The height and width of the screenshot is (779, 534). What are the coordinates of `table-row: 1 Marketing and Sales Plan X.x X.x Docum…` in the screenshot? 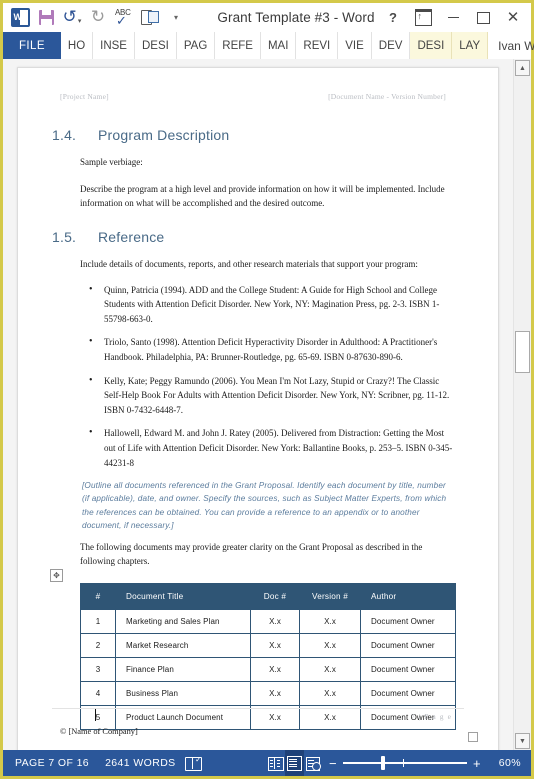 It's located at (268, 622).